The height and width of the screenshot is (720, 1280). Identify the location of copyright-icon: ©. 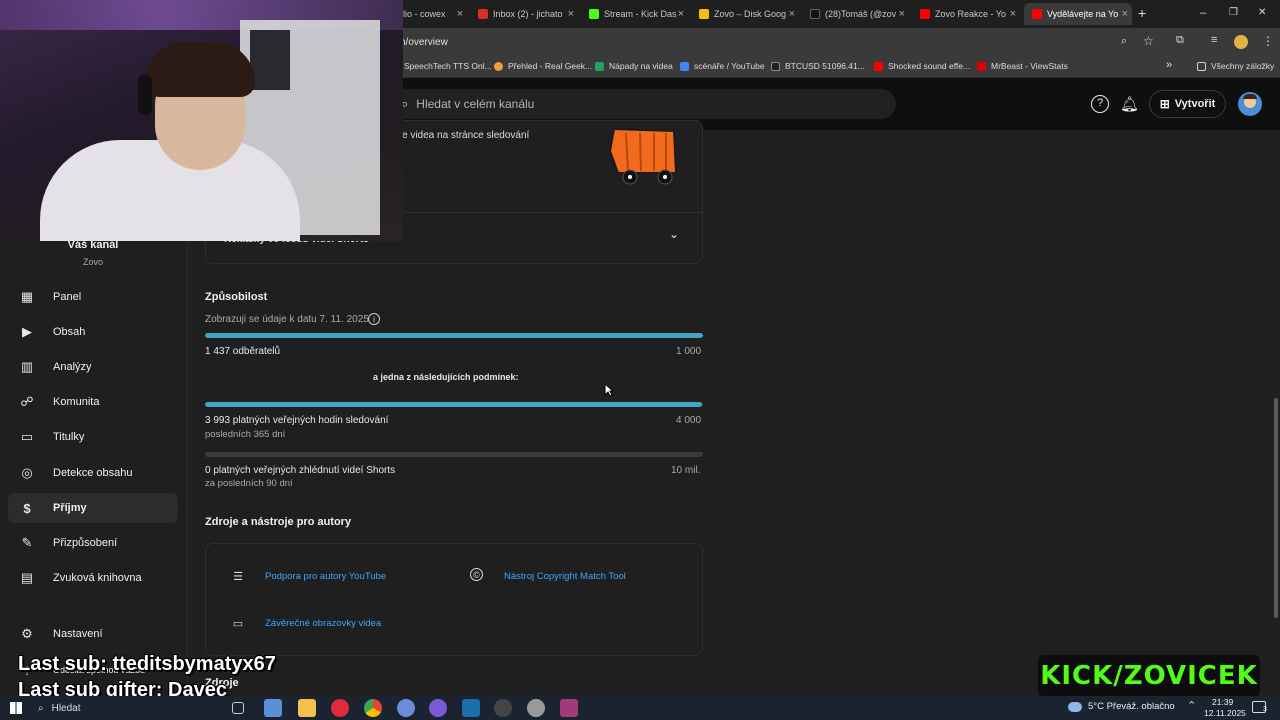
(476, 574).